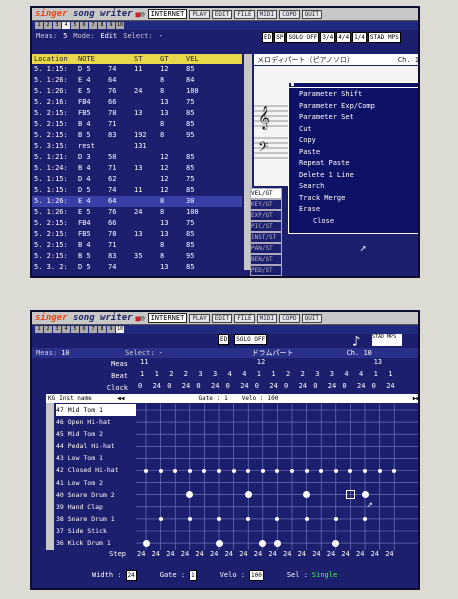 The width and height of the screenshot is (458, 599). I want to click on table-row: 5. 3:15: rest 131, so click(137, 146).